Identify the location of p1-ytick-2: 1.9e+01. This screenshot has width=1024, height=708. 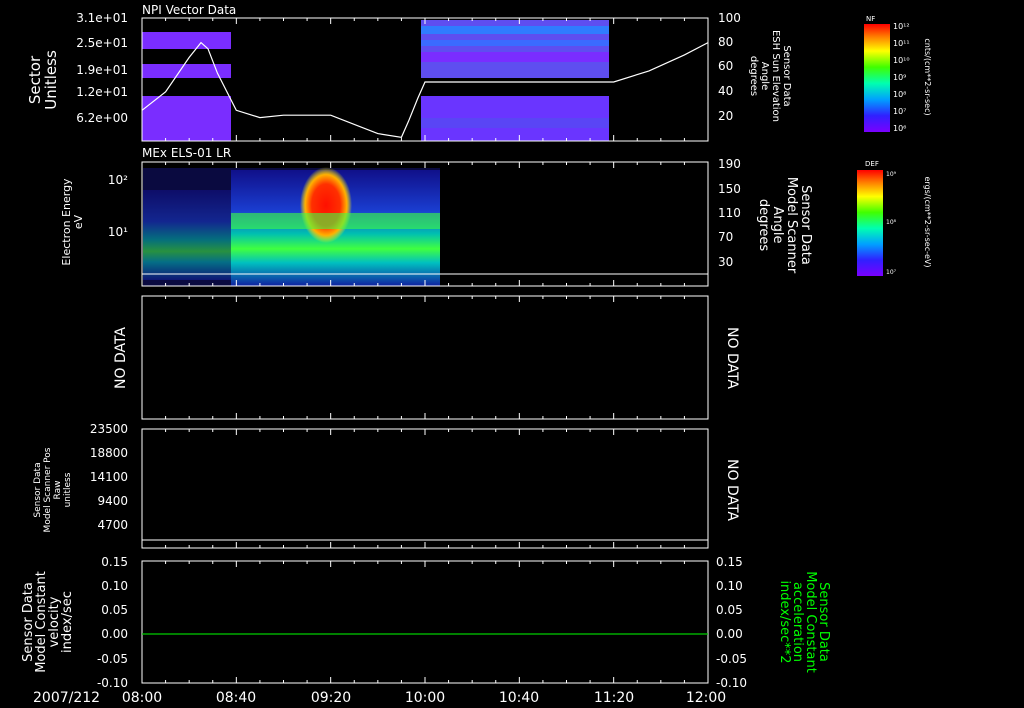
(102, 70).